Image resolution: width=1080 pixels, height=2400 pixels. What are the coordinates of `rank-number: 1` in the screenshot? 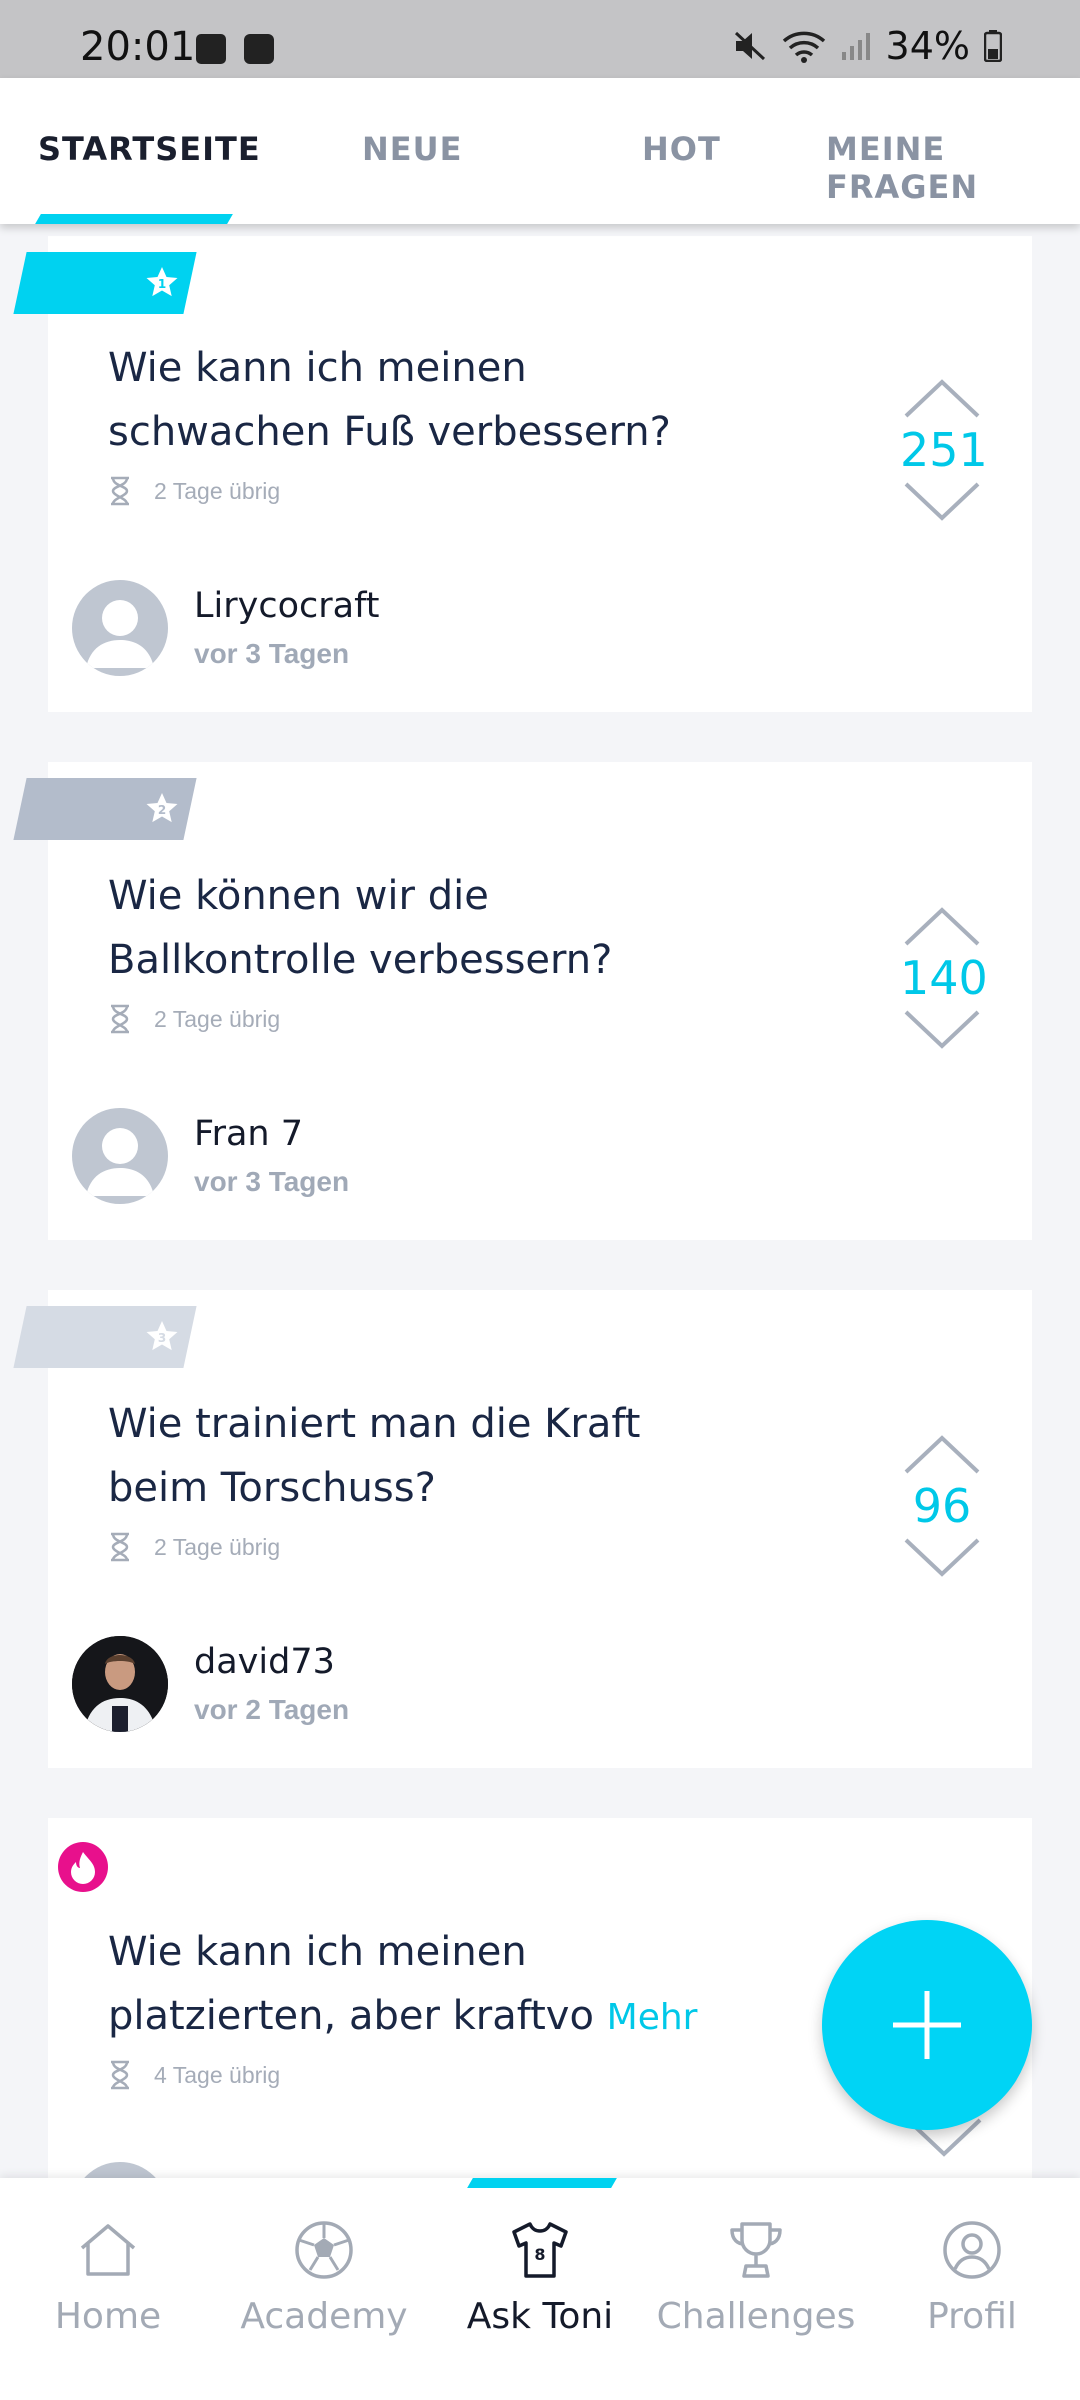 It's located at (162, 284).